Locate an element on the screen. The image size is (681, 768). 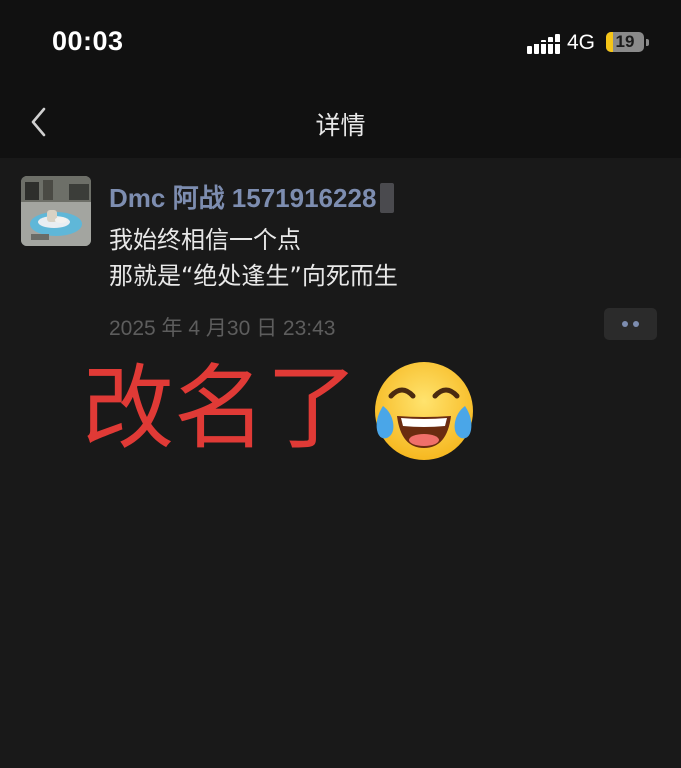
tears-of-joy-emoji is located at coordinates (424, 411).